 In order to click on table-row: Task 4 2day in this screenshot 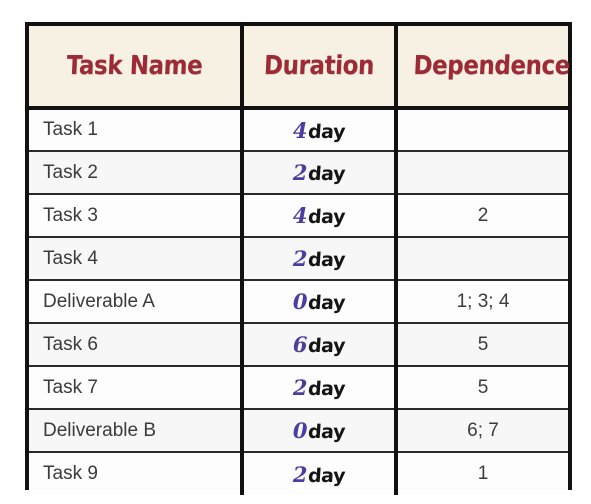, I will do `click(298, 258)`.